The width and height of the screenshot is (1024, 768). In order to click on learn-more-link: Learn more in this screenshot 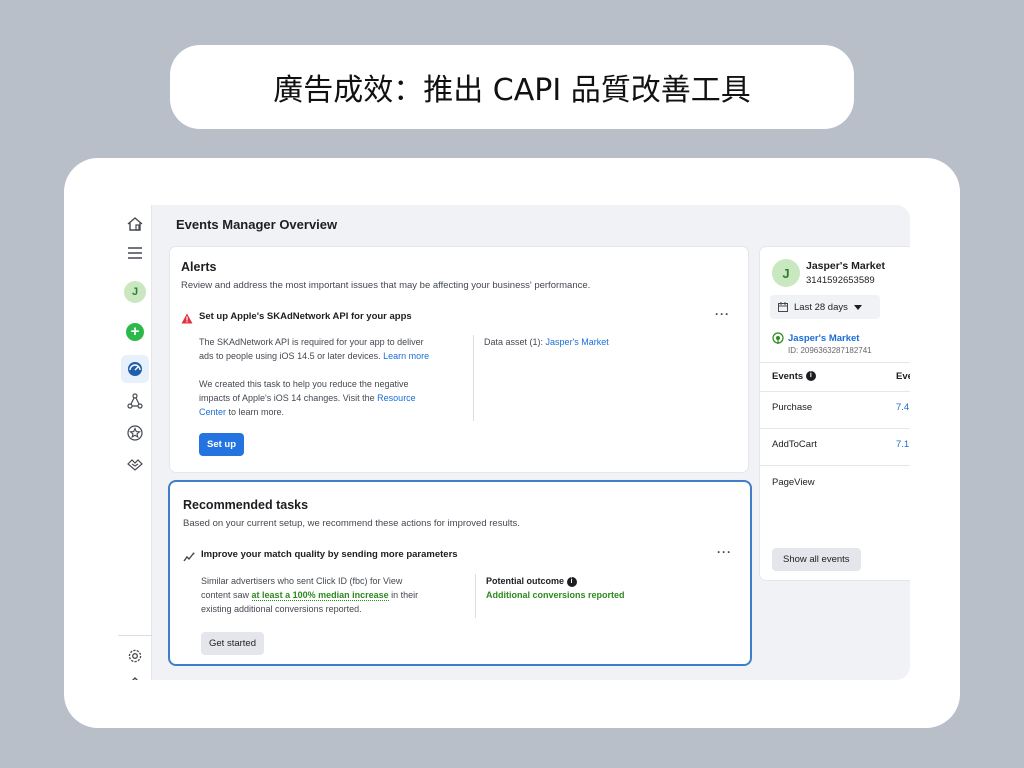, I will do `click(406, 356)`.